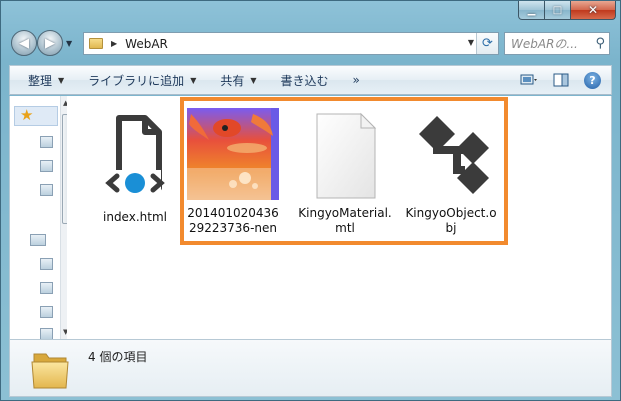 This screenshot has height=401, width=621. I want to click on more-commands-button: », so click(356, 80).